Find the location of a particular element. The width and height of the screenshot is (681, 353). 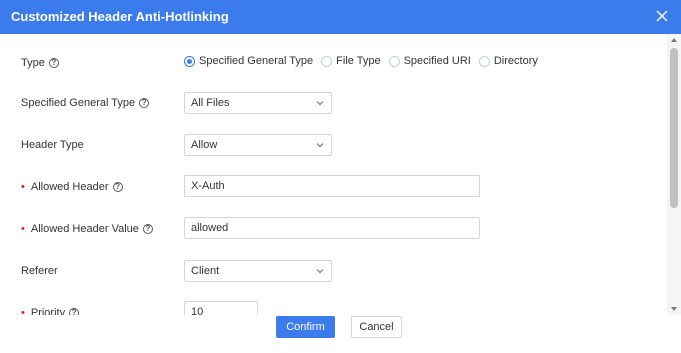

allowed-header-value-input: allowed is located at coordinates (332, 228).